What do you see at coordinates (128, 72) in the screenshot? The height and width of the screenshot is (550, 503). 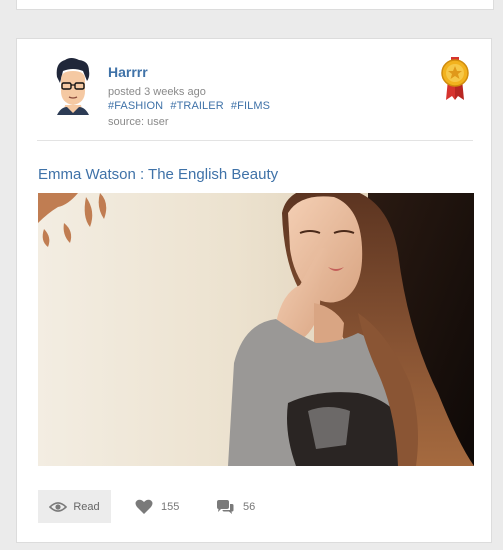 I see `author-name: Harrrr` at bounding box center [128, 72].